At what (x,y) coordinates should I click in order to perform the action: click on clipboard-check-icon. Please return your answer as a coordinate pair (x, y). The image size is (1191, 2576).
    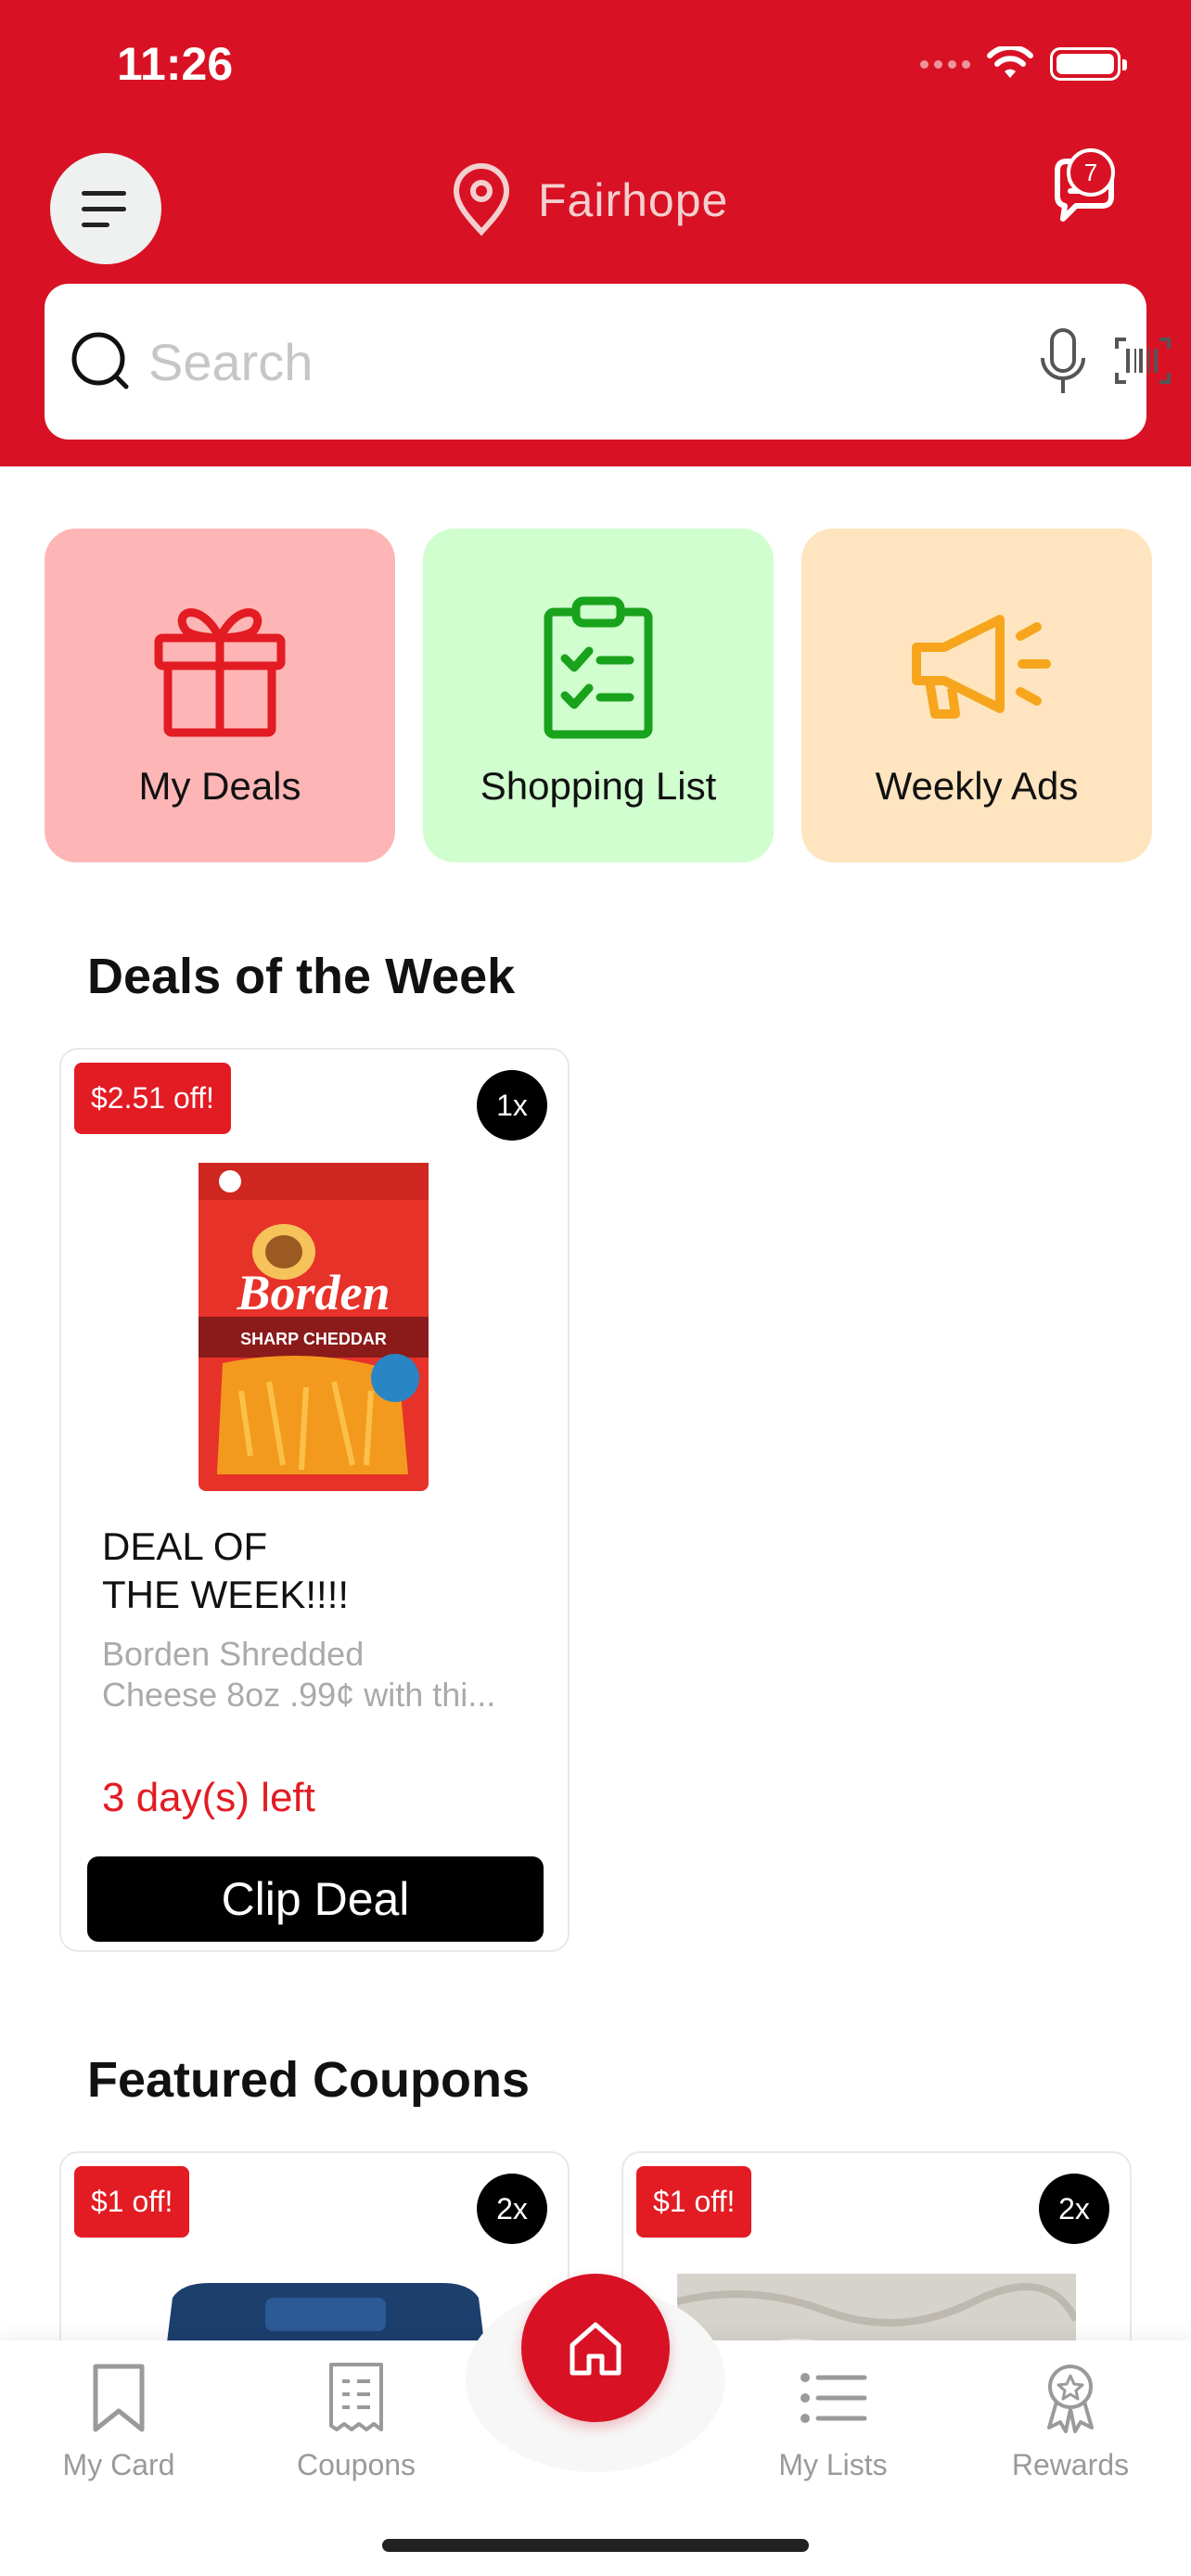
    Looking at the image, I should click on (598, 667).